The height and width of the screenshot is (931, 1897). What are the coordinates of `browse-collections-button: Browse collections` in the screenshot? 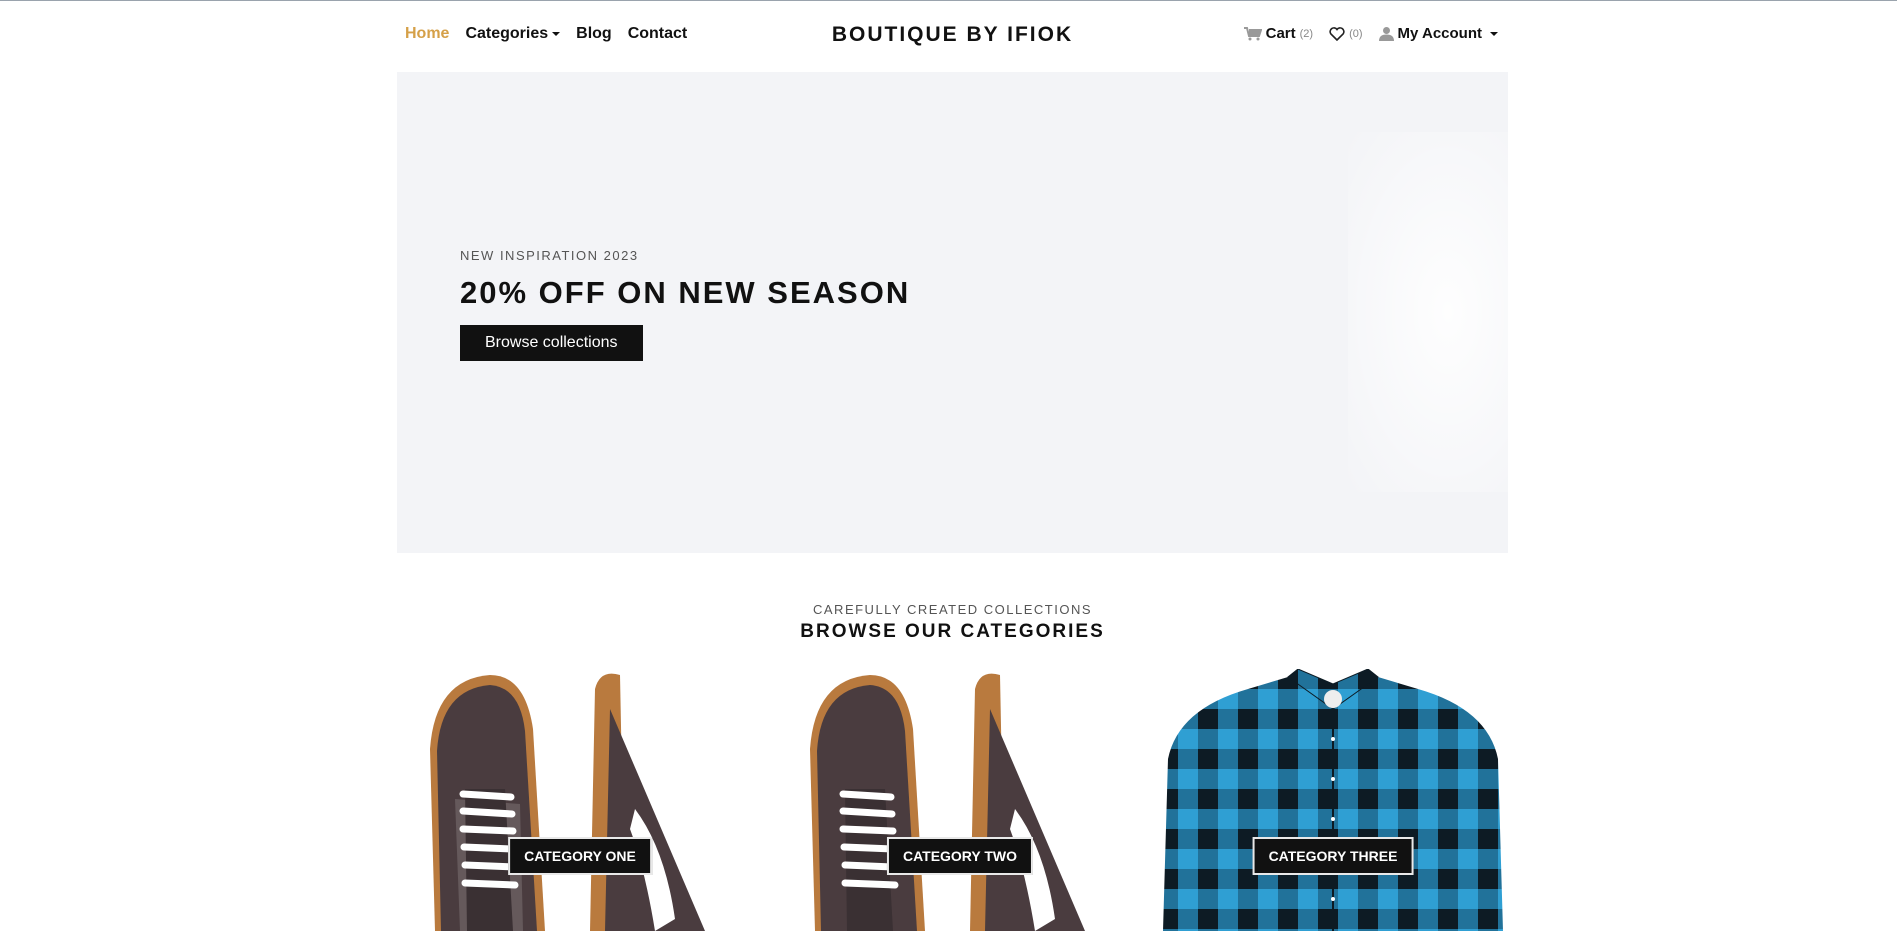 It's located at (551, 343).